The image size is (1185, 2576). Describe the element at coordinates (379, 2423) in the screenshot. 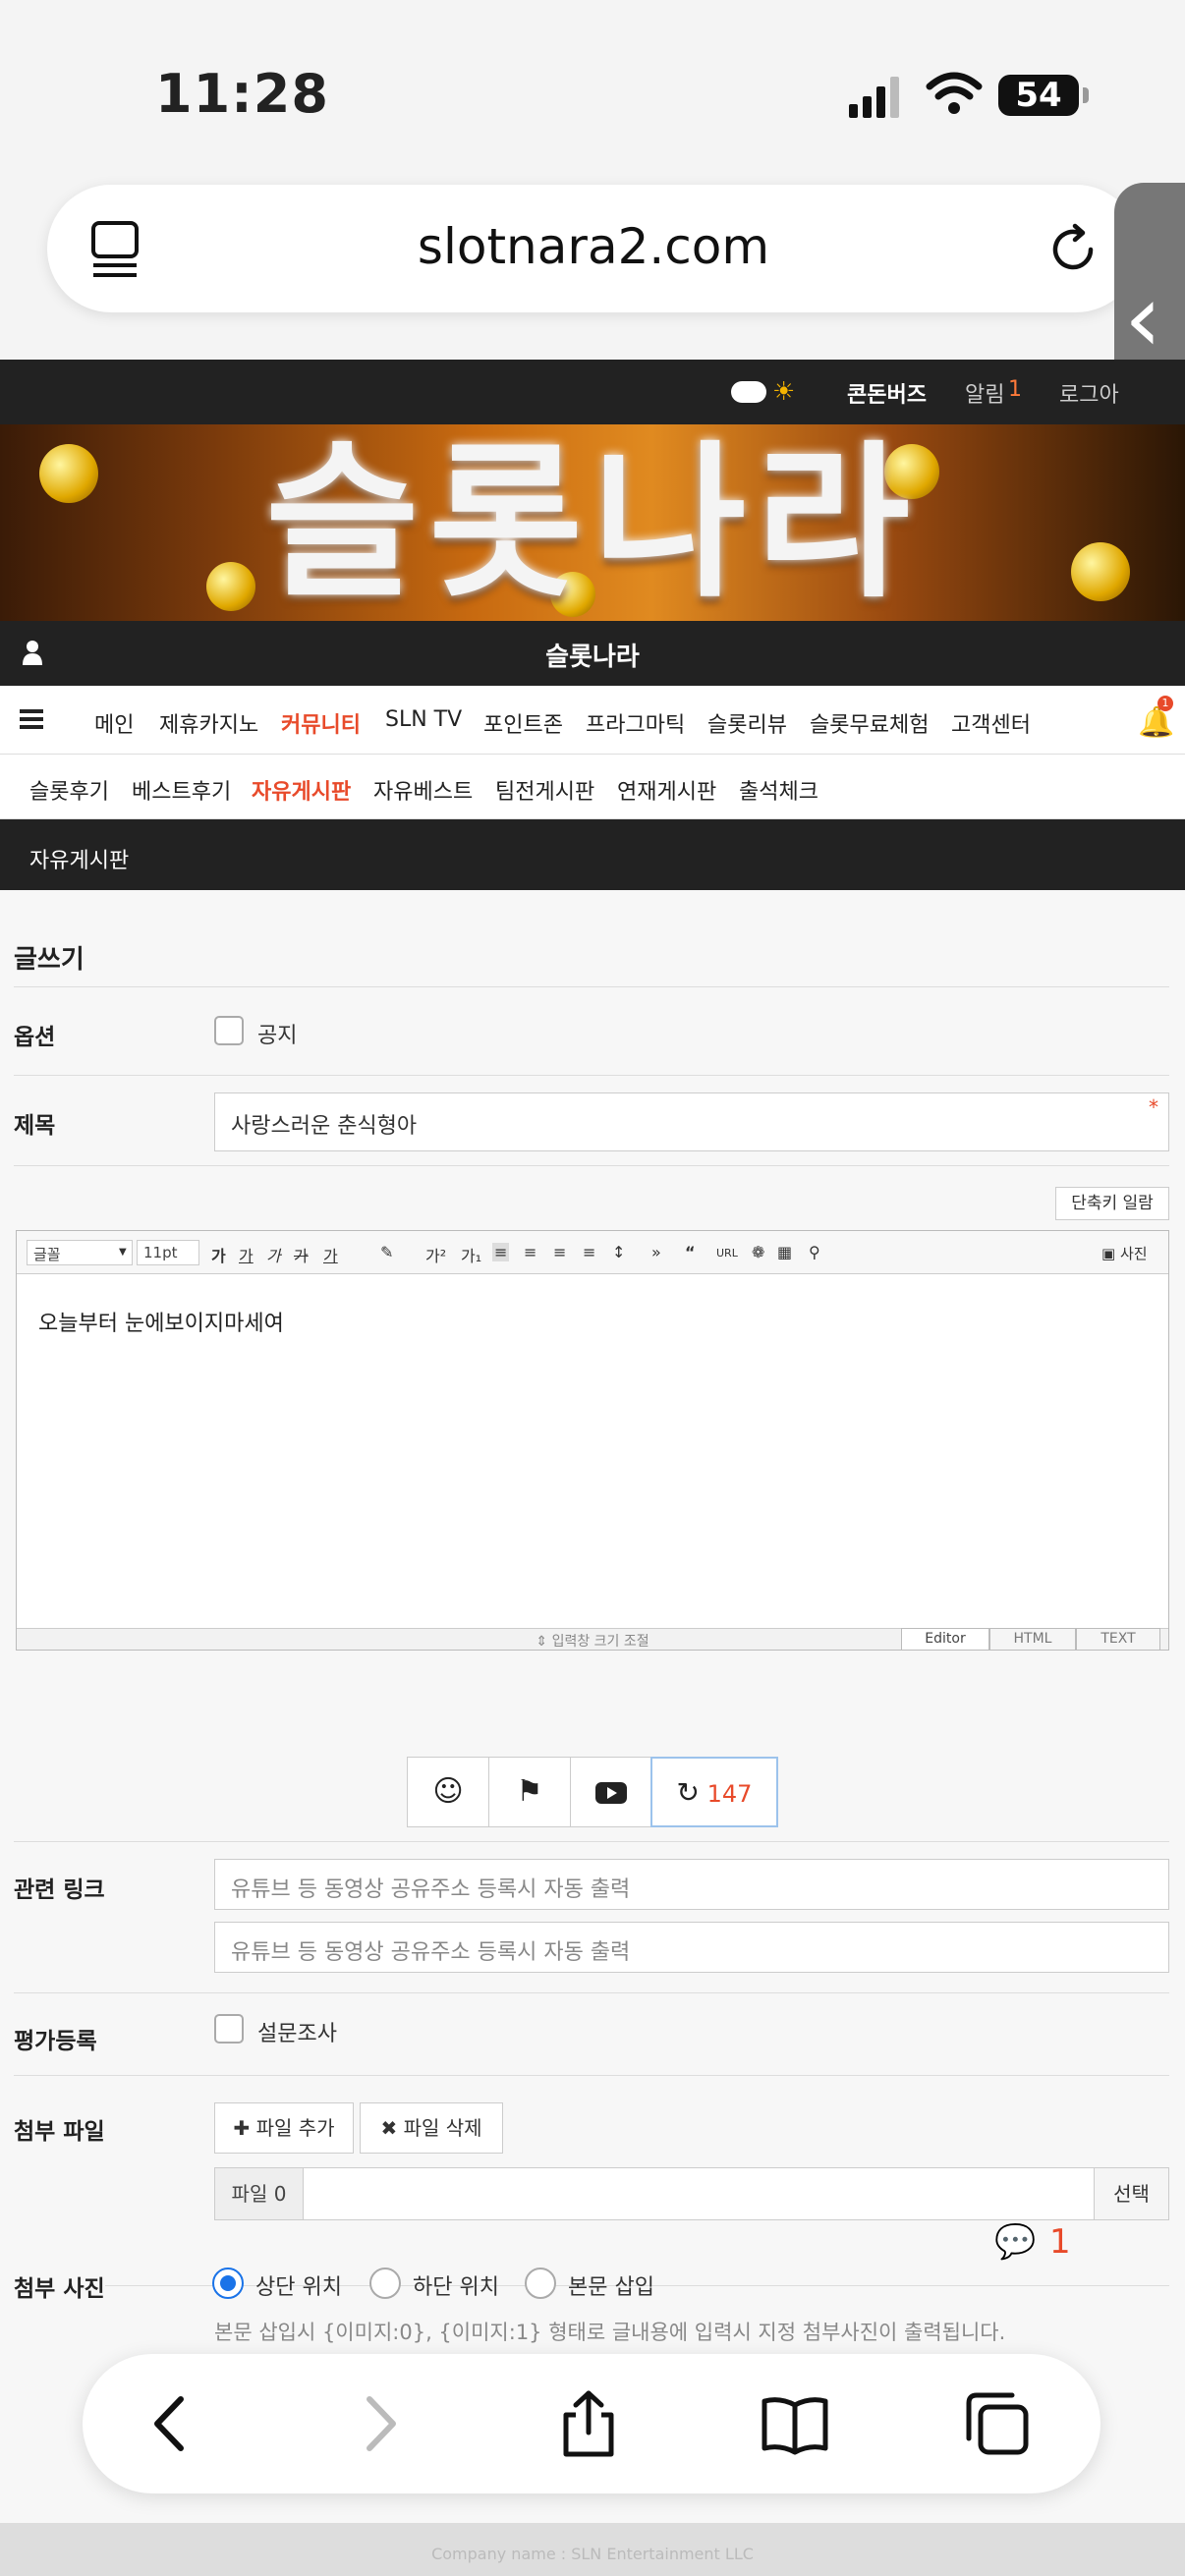

I see `forward-icon` at that location.